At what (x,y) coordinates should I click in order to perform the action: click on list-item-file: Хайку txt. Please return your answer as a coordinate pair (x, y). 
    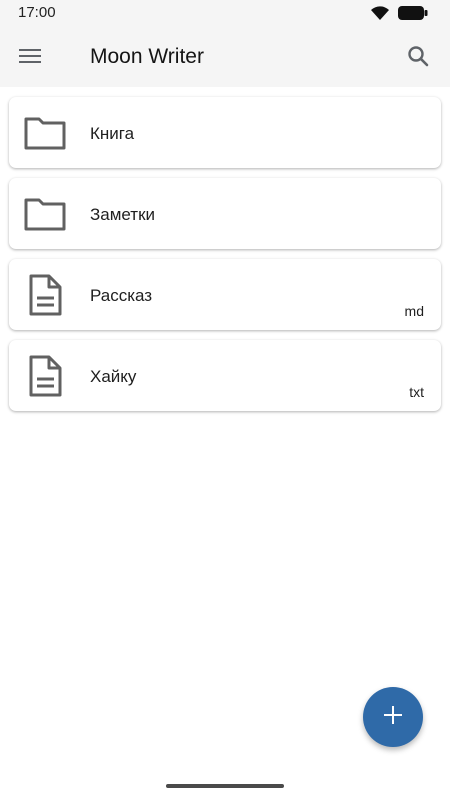
    Looking at the image, I should click on (225, 375).